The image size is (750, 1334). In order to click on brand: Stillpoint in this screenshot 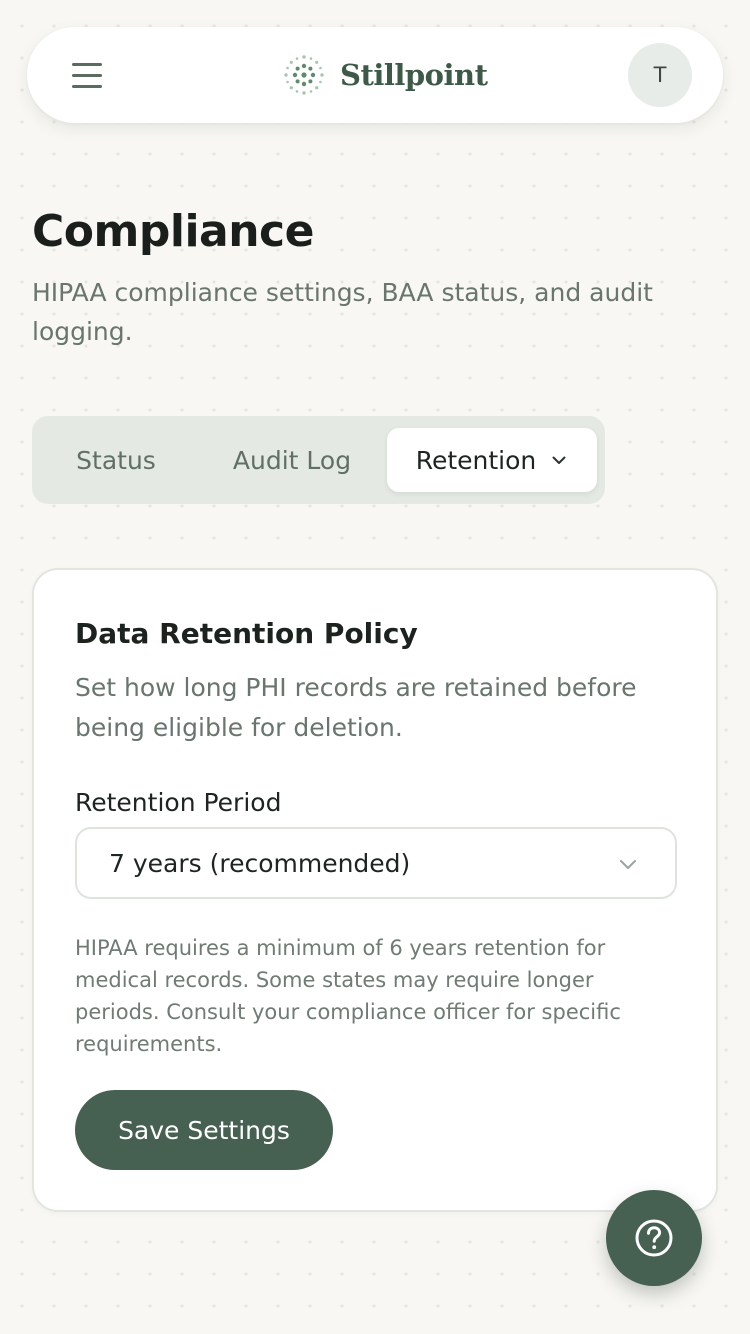, I will do `click(385, 75)`.